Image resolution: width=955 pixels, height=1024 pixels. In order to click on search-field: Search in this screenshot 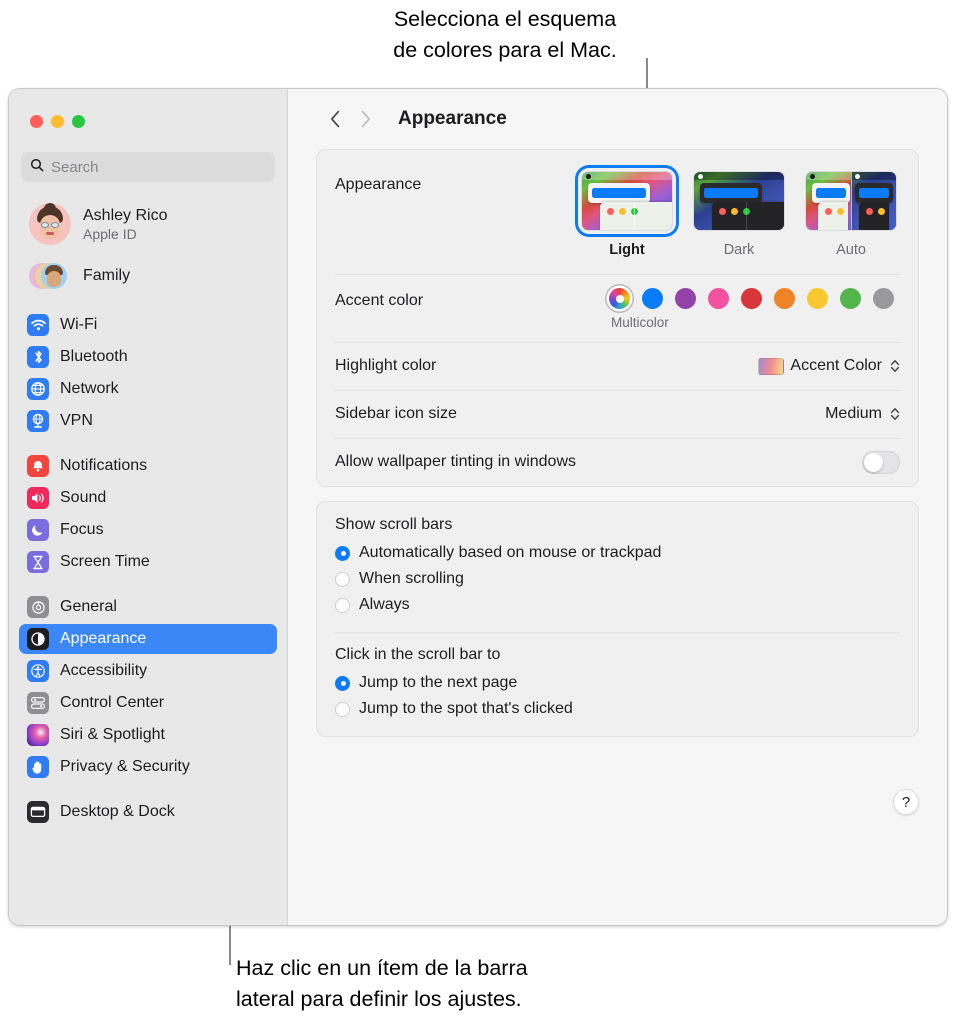, I will do `click(148, 167)`.